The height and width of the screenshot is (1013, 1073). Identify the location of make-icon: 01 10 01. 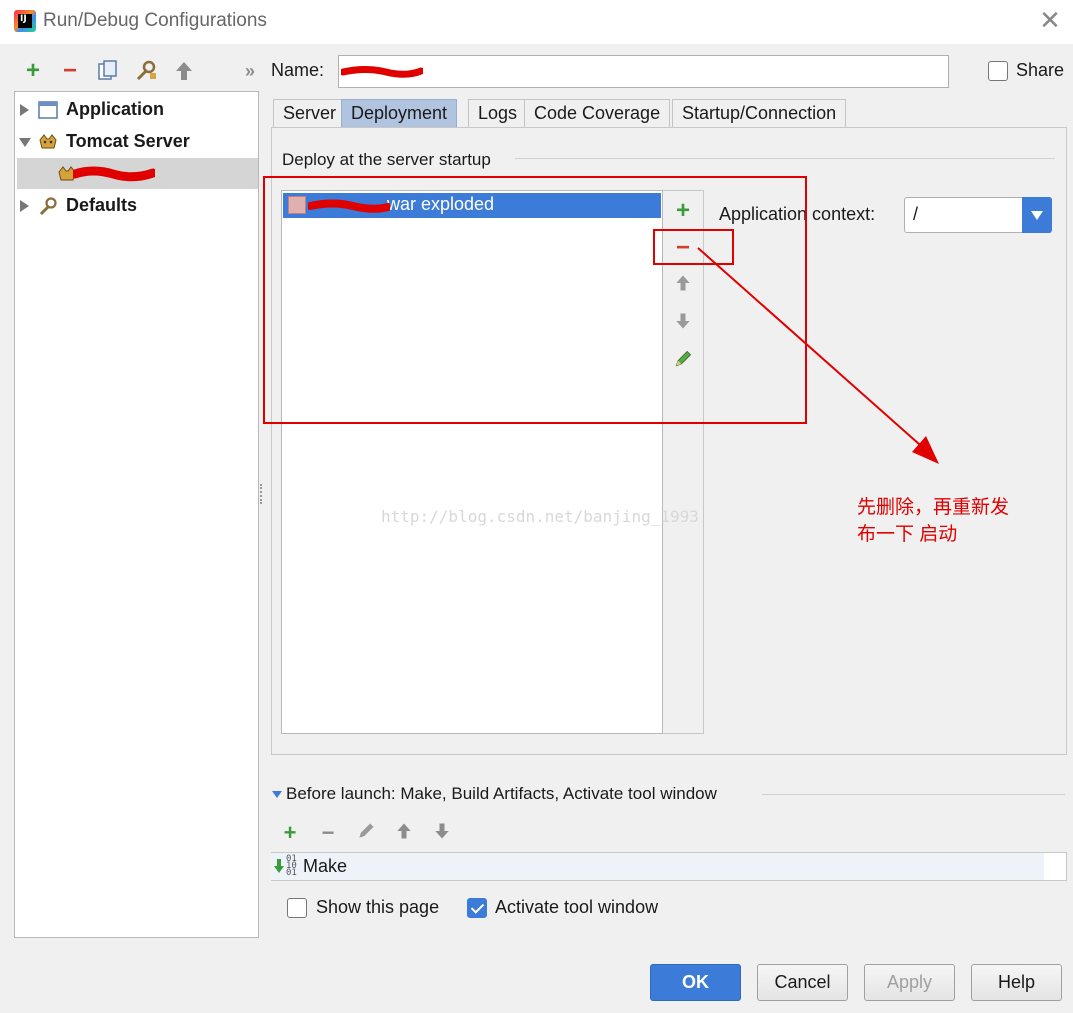
(286, 866).